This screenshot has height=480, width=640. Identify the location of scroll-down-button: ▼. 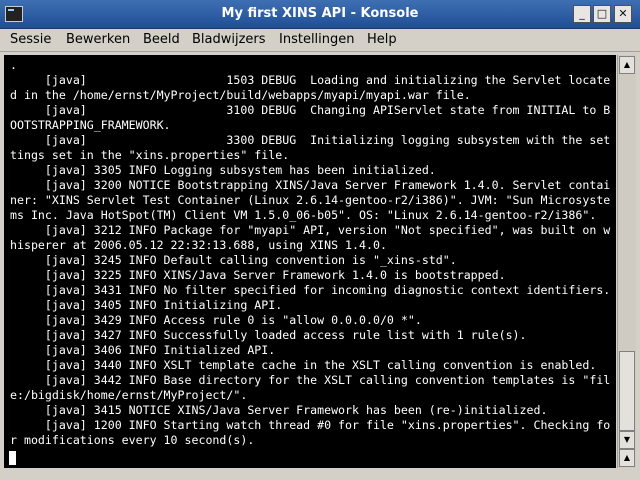
(627, 440).